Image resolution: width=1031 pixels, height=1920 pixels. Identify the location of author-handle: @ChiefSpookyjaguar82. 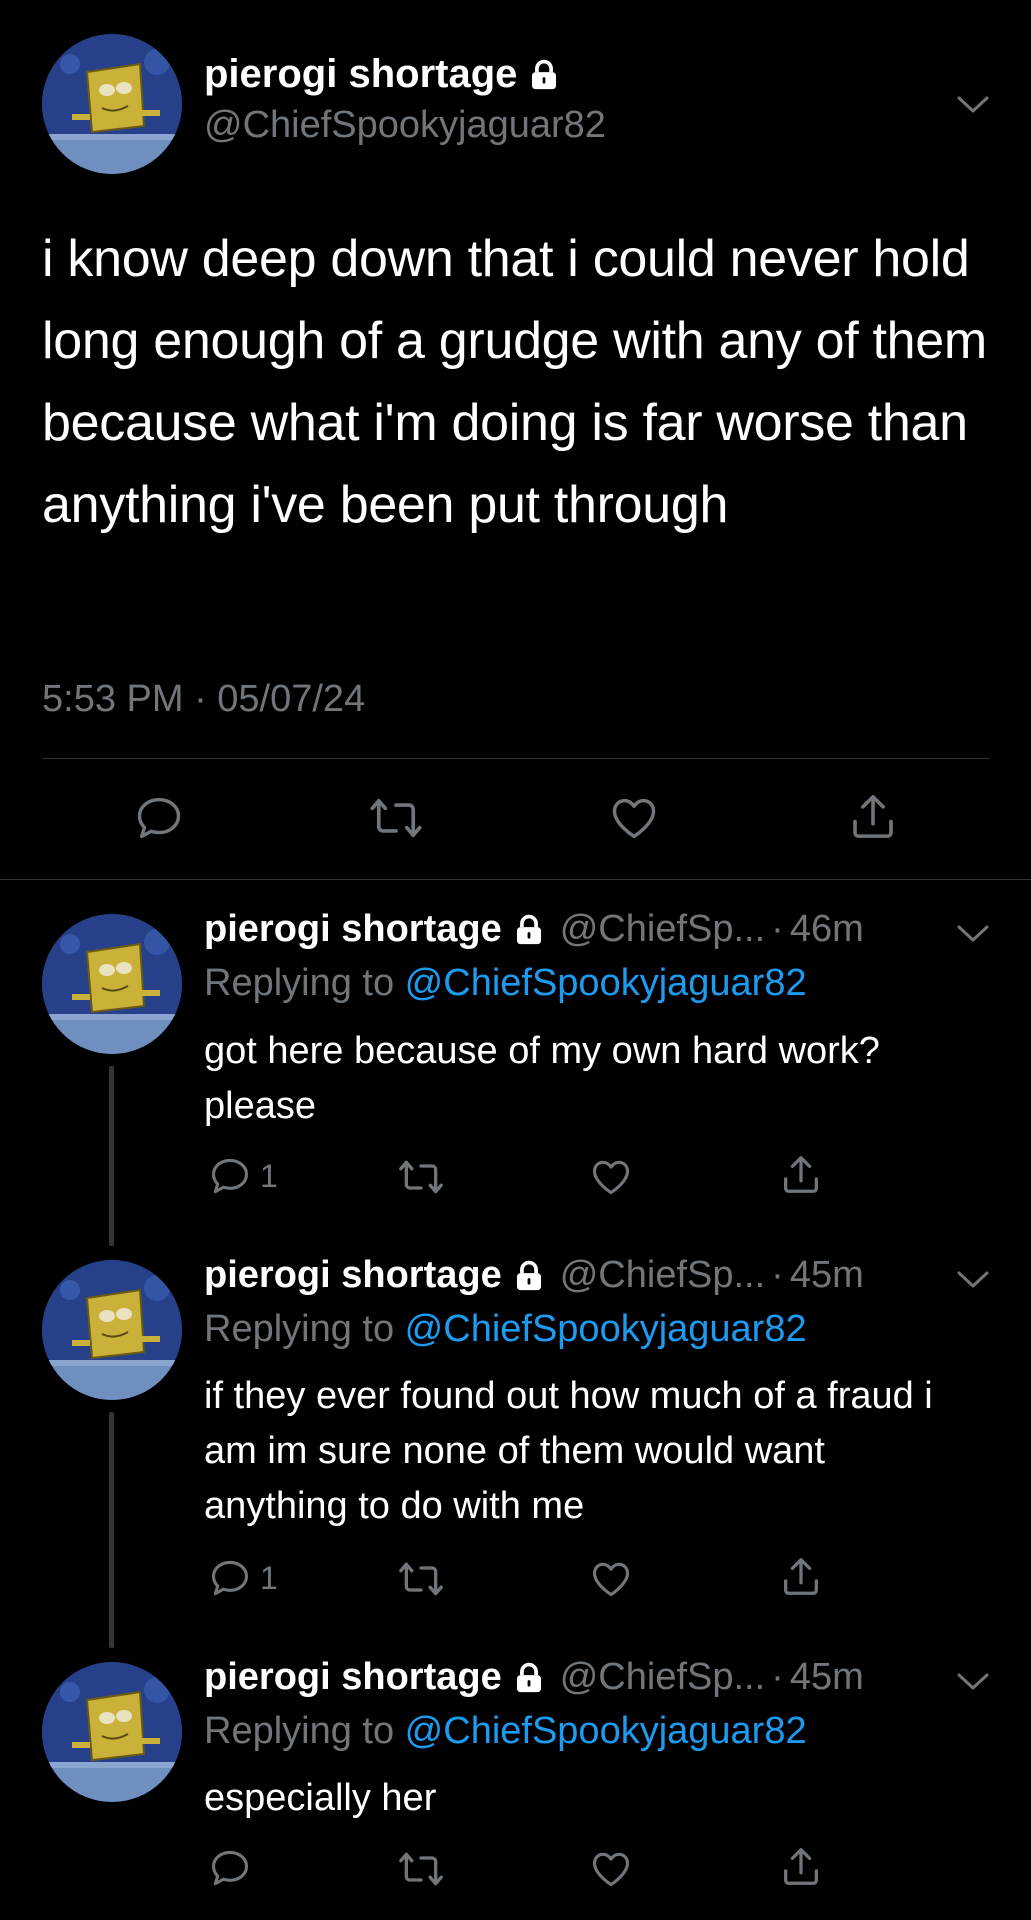
(405, 125).